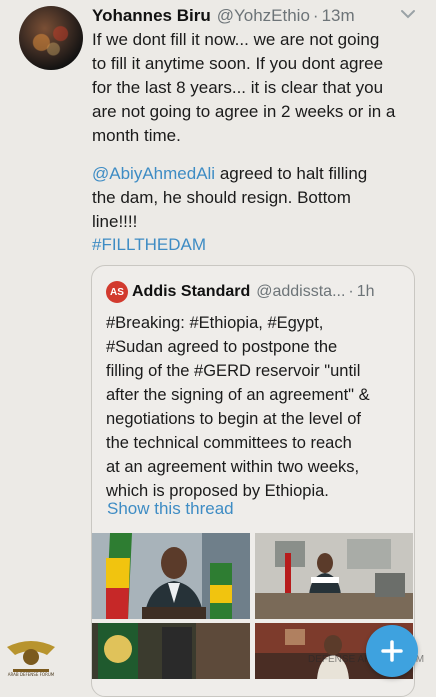  I want to click on quoted-line: filling of the #GERD reservoir "until, so click(233, 371).